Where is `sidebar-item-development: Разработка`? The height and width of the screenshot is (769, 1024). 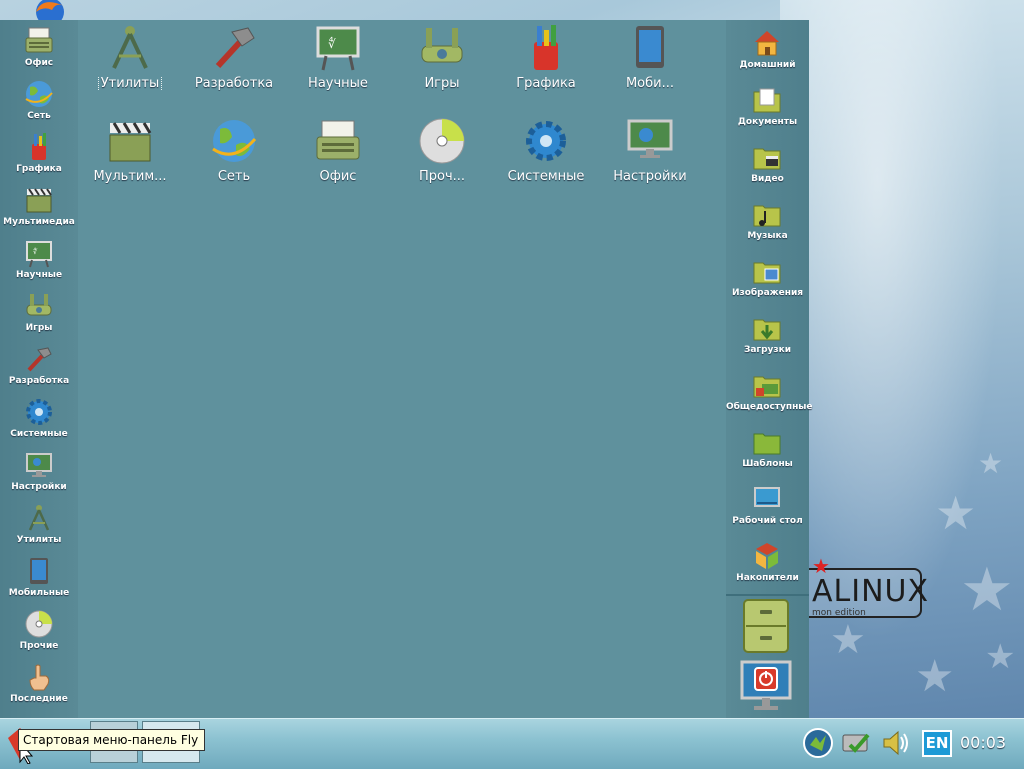 sidebar-item-development: Разработка is located at coordinates (39, 368).